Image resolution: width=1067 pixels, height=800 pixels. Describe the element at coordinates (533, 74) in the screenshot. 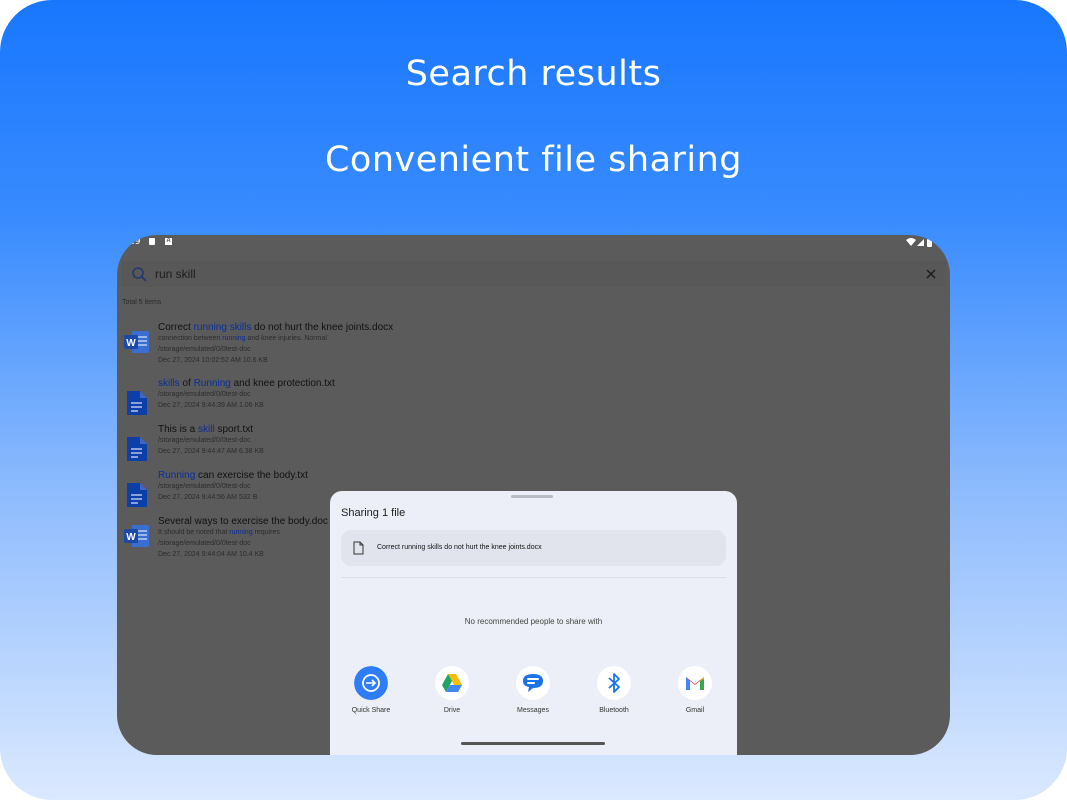

I see `promo-headline-search: Search results` at that location.